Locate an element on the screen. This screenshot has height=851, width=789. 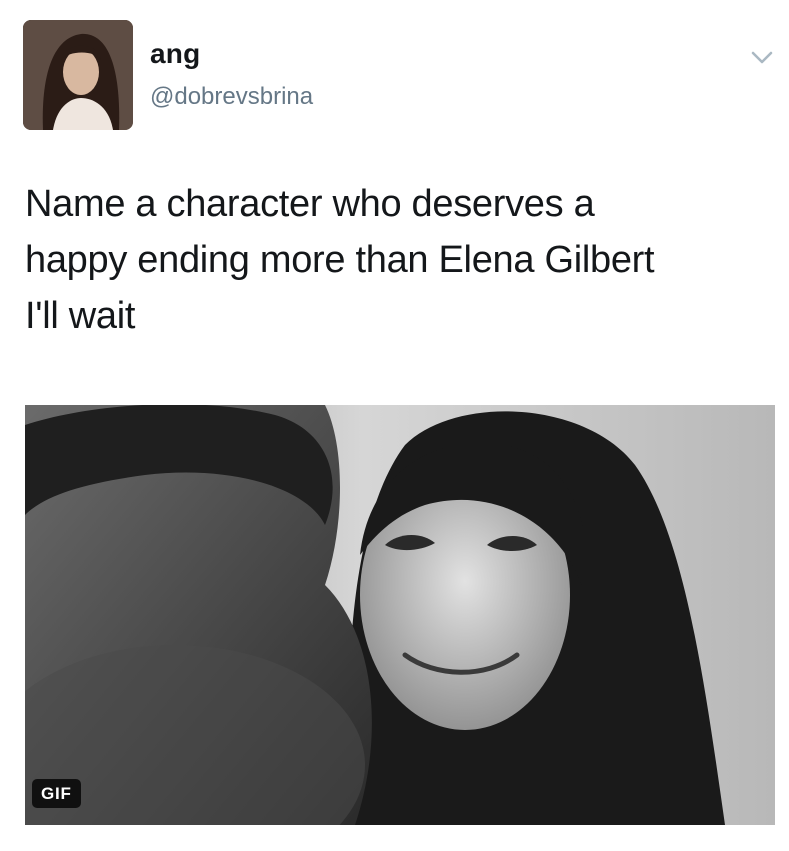
author-handle: @dobrevsbrina is located at coordinates (231, 97).